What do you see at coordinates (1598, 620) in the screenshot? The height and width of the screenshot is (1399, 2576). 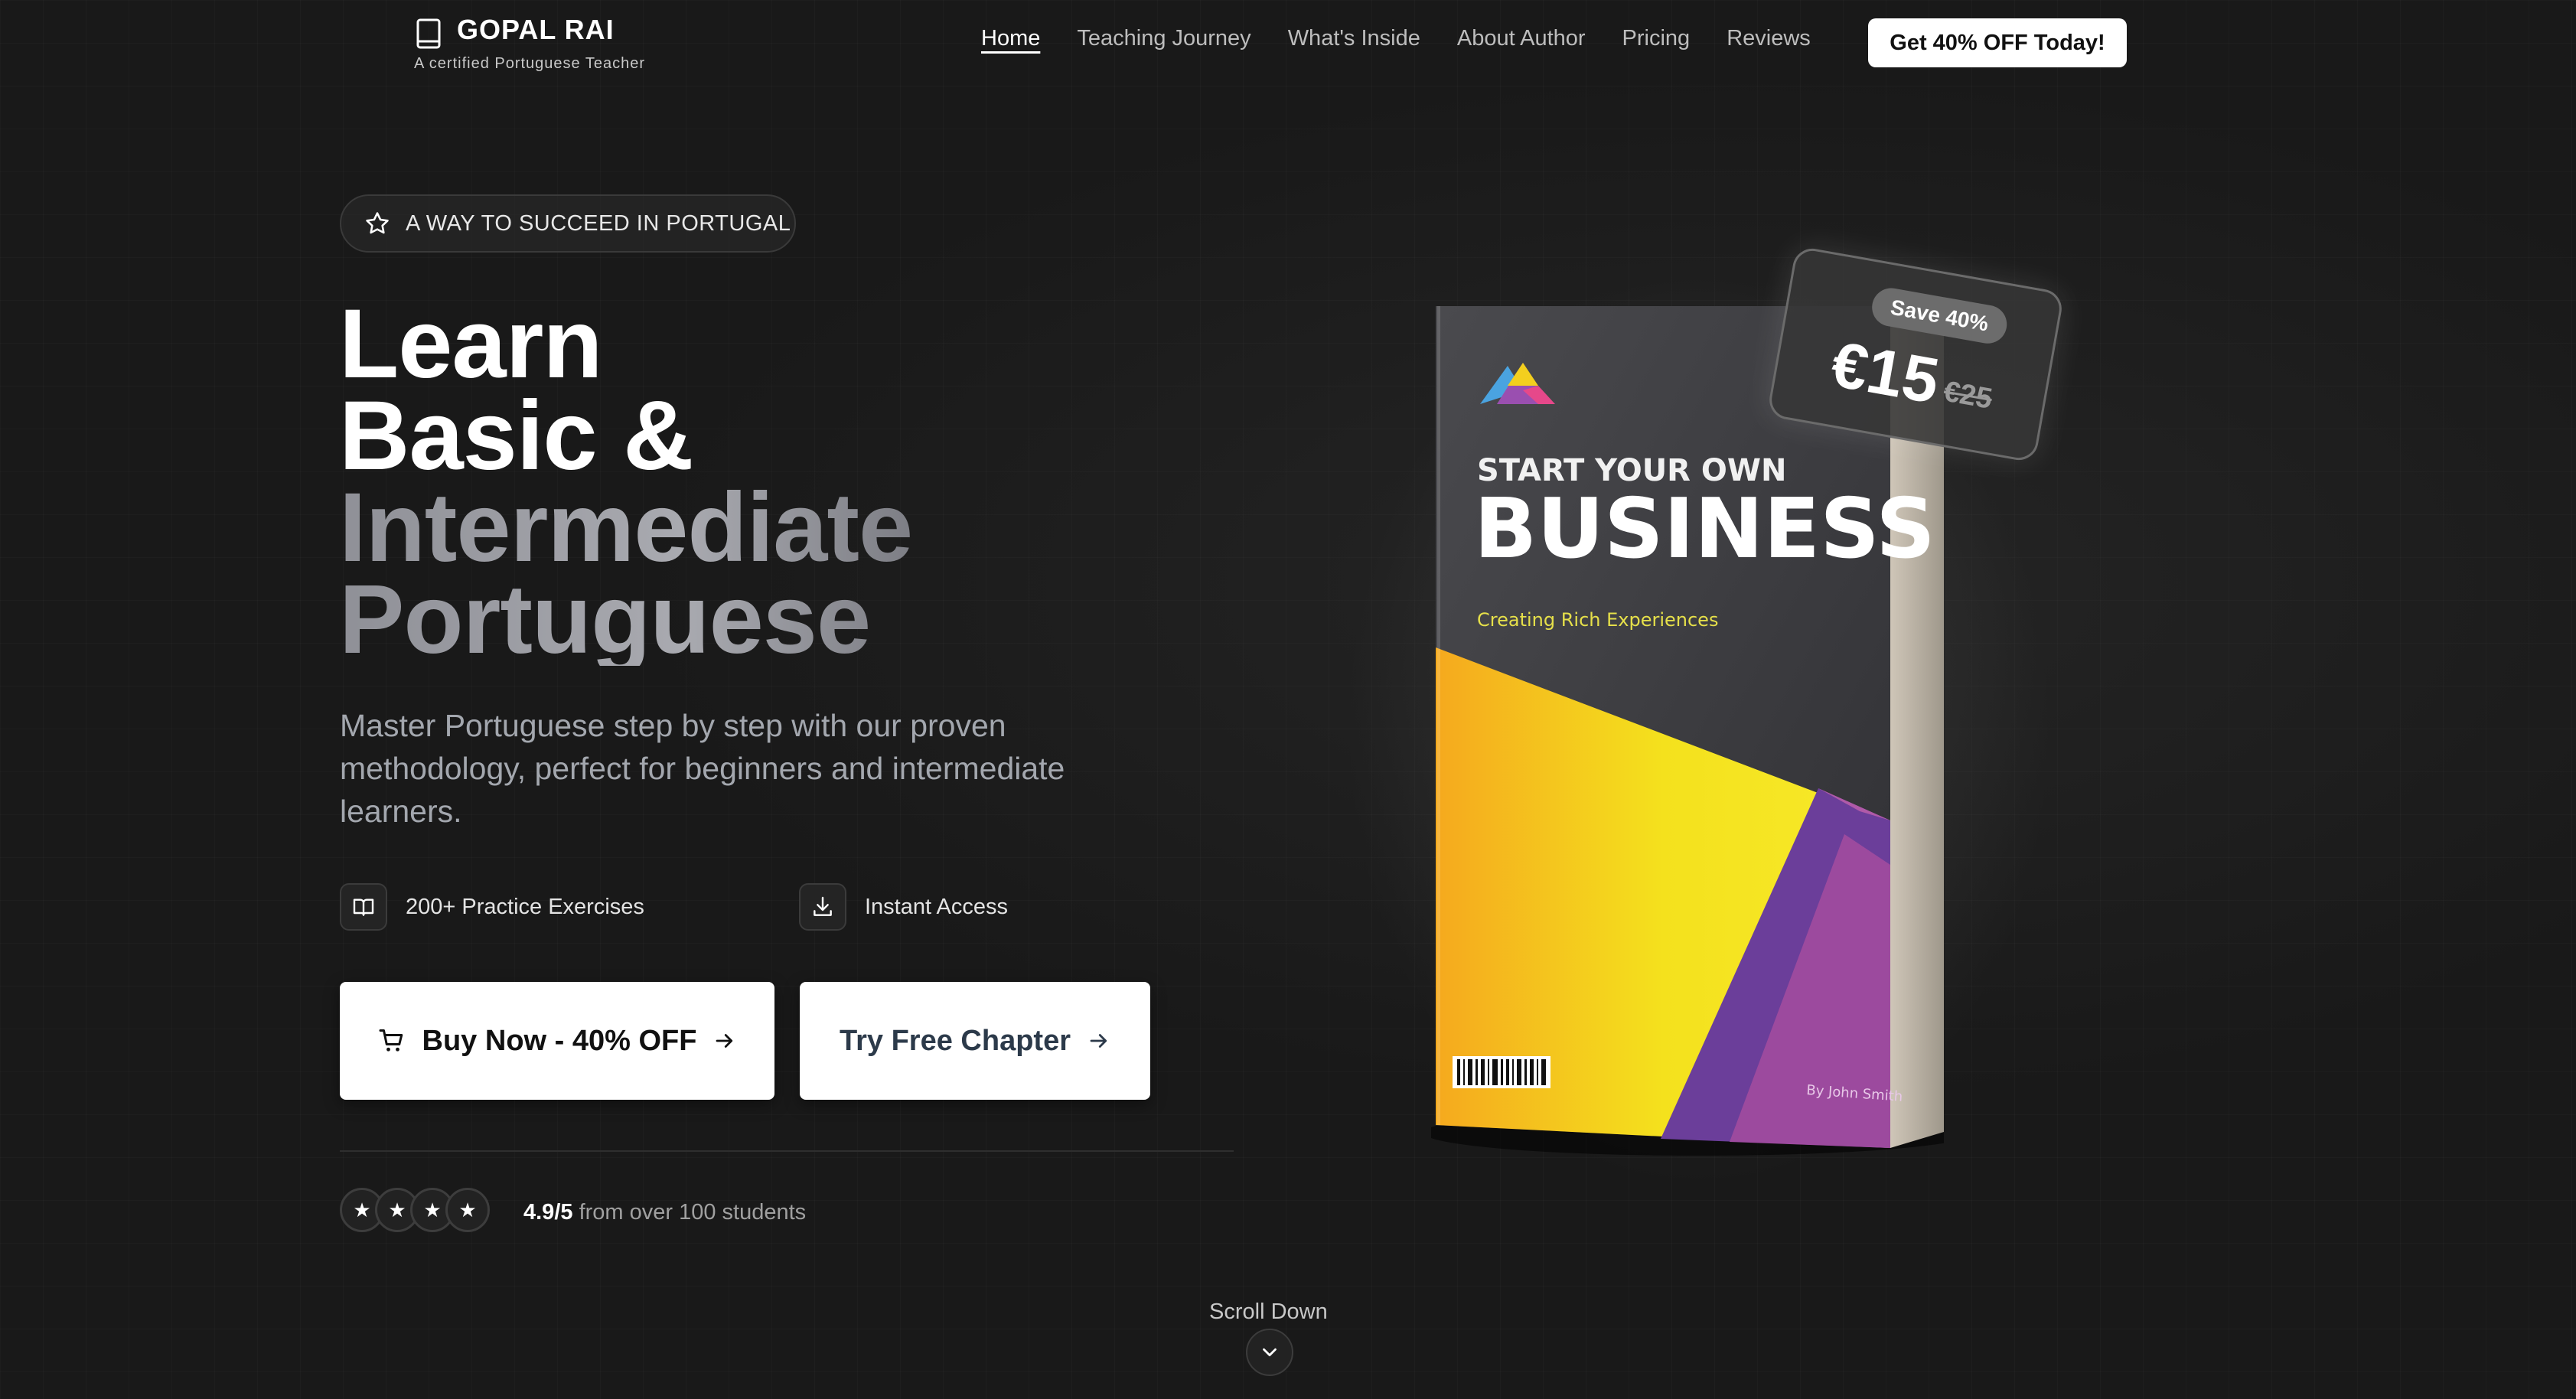 I see `book-subtitle: Creating Rich Experiences` at bounding box center [1598, 620].